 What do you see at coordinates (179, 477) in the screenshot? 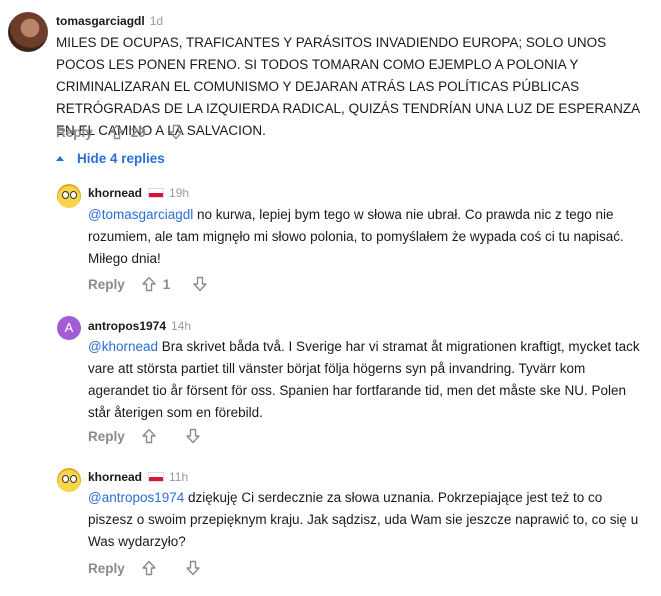
I see `timestamp: 11h` at bounding box center [179, 477].